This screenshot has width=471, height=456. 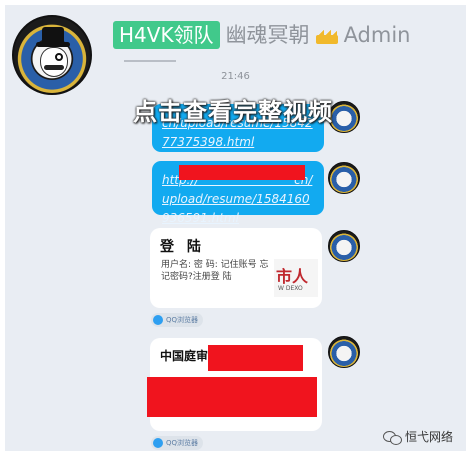 I want to click on sender-nickname: 幽魂冥朝, so click(x=268, y=35).